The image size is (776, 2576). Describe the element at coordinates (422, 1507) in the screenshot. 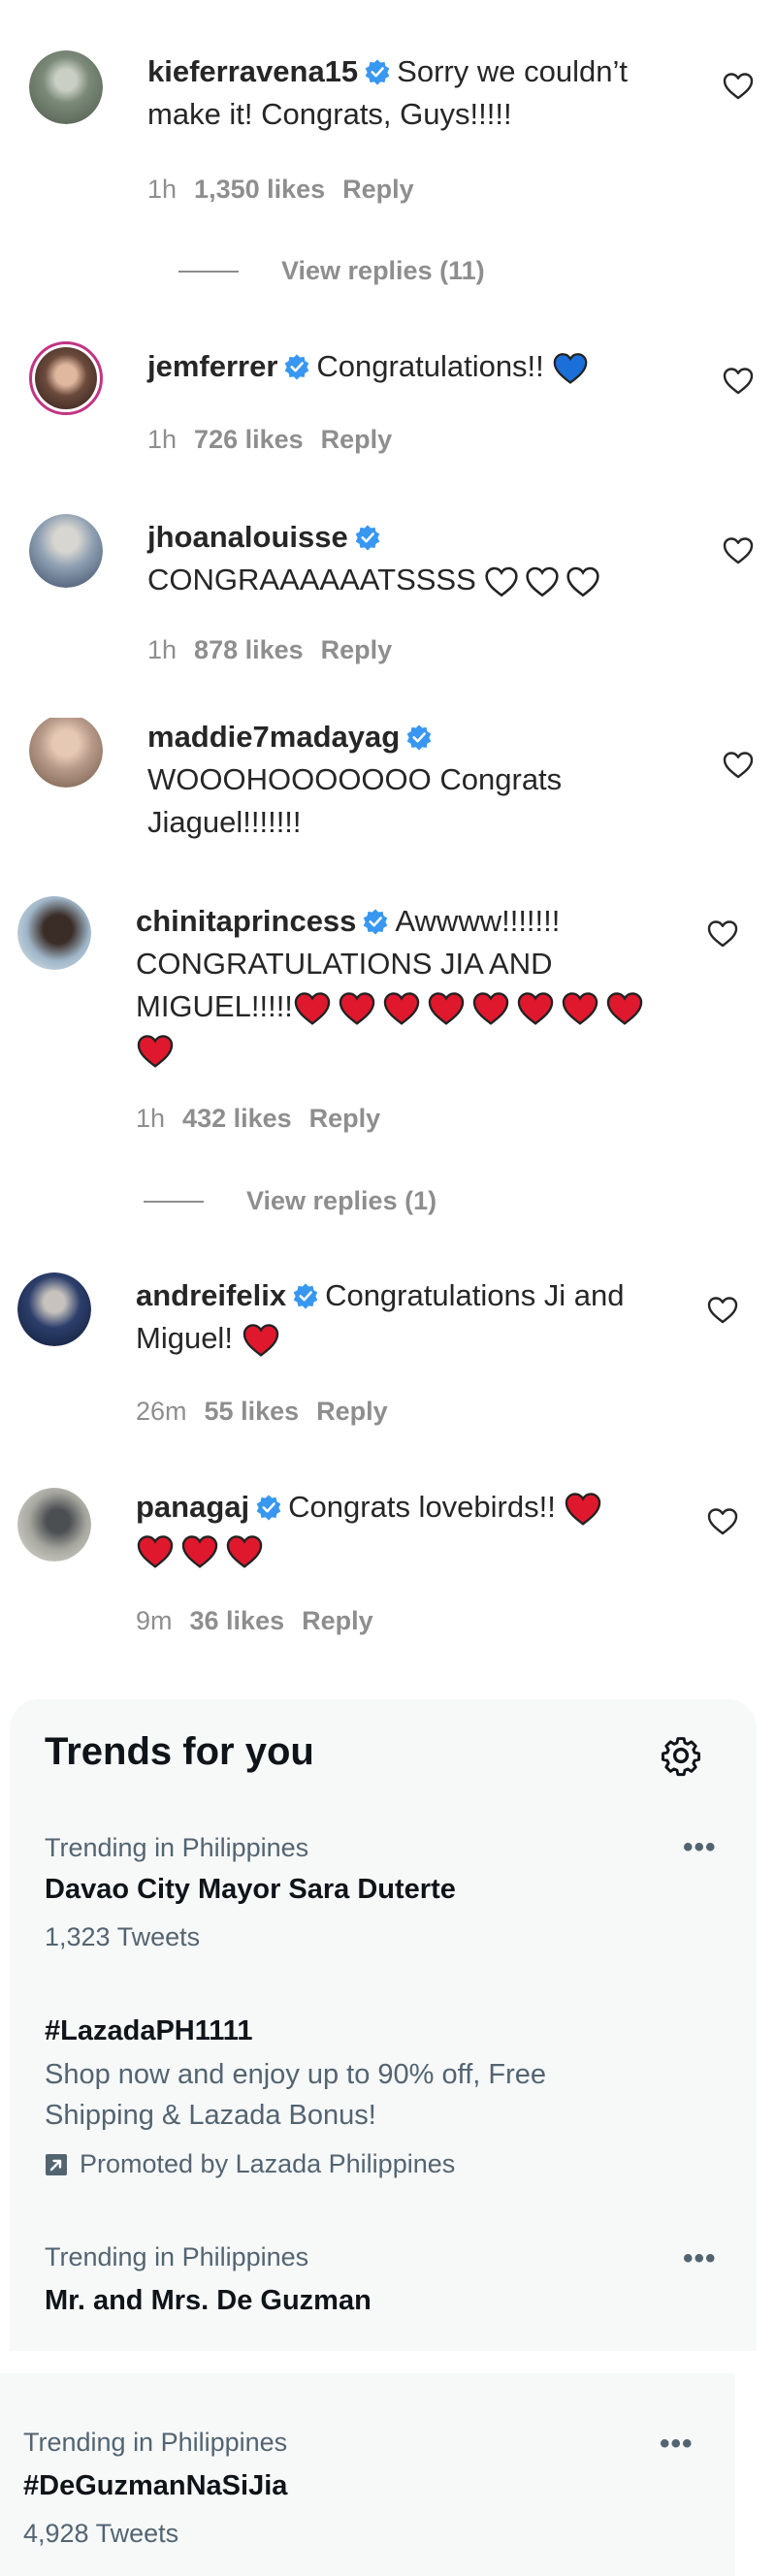

I see `comment-text: Congrats lovebirds!!` at that location.